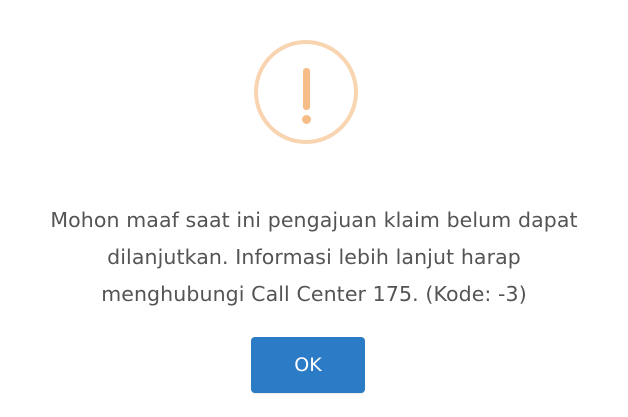 Image resolution: width=628 pixels, height=417 pixels. I want to click on exclamation-bar, so click(306, 89).